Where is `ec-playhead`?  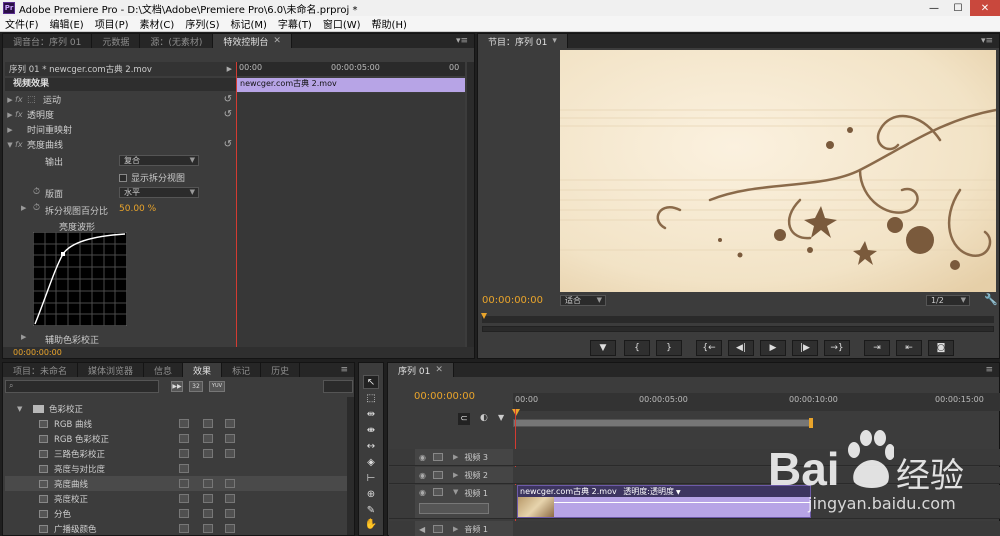 ec-playhead is located at coordinates (236, 204).